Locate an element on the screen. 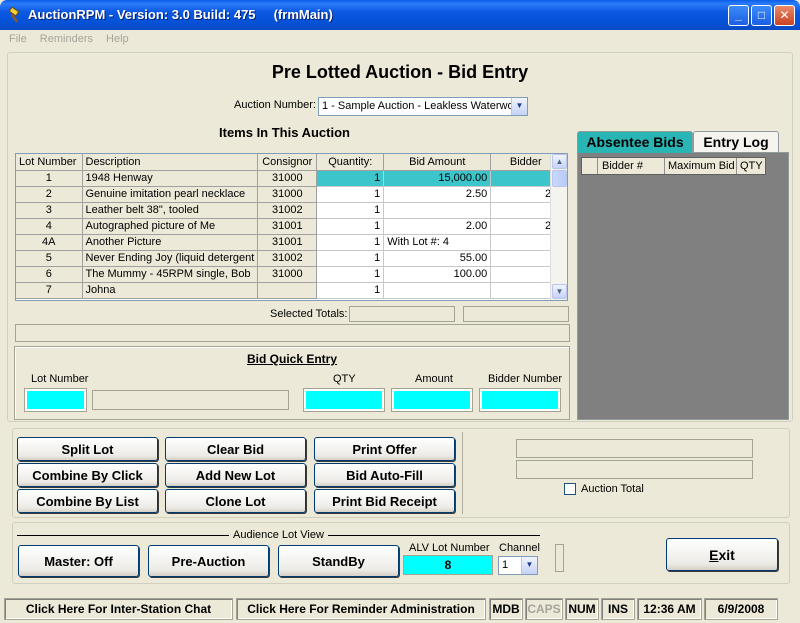  caps-indicator: CAPS is located at coordinates (544, 609).